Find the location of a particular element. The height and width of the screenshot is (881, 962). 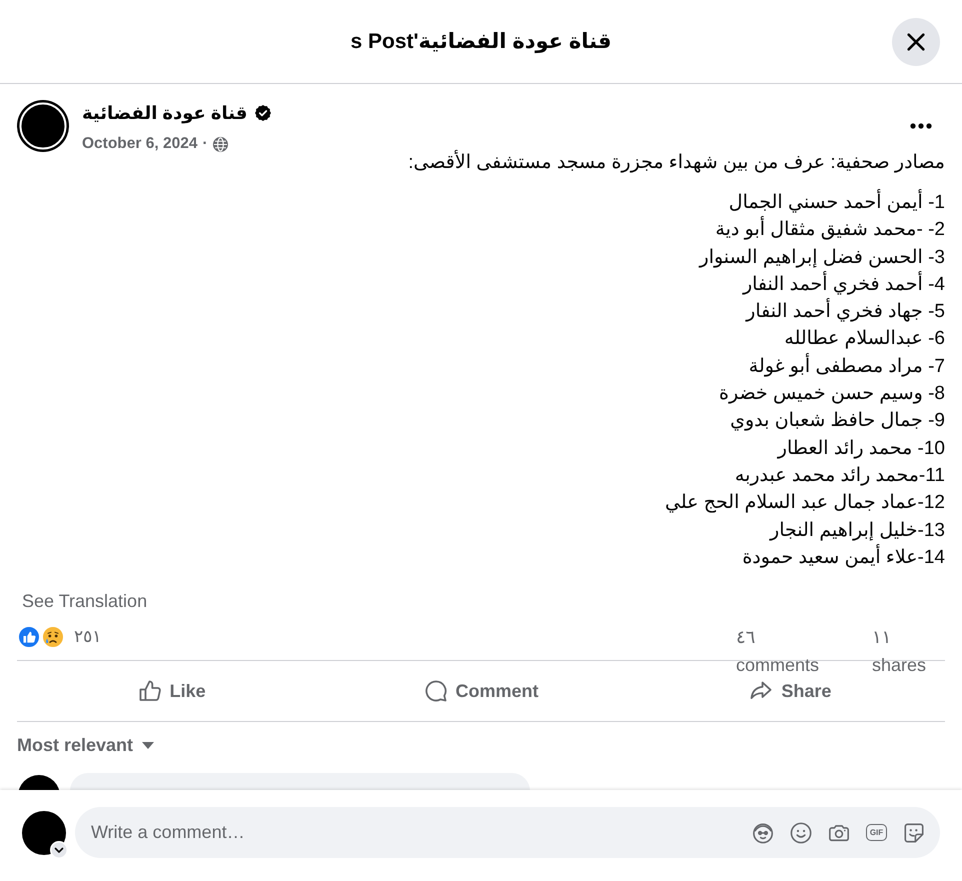

caret-down-icon is located at coordinates (148, 745).